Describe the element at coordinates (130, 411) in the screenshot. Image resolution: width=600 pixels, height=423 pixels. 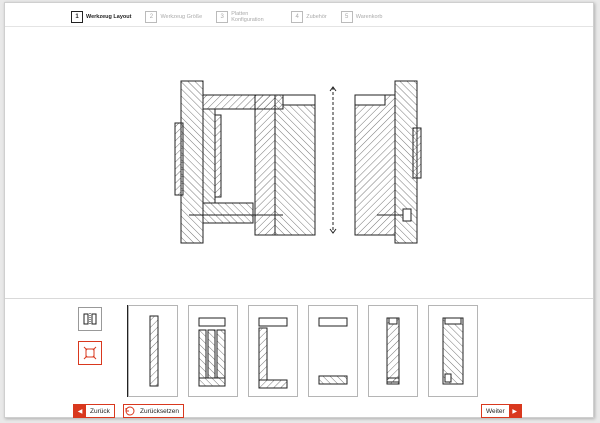
I see `reset-icon` at that location.